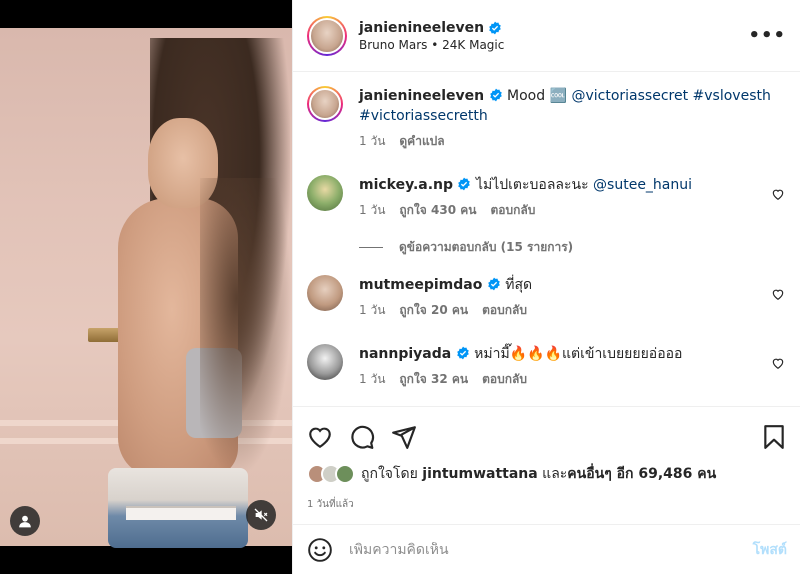 This screenshot has height=574, width=800. I want to click on comment-text: mickey.a.np ไม่ไปเตะบอลละนะ @sutee_hanui, so click(573, 185).